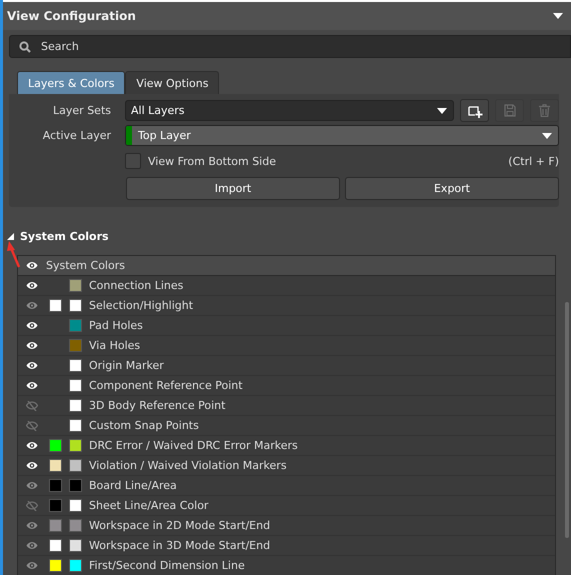 The height and width of the screenshot is (575, 571). What do you see at coordinates (14, 254) in the screenshot?
I see `arrow-annotation` at bounding box center [14, 254].